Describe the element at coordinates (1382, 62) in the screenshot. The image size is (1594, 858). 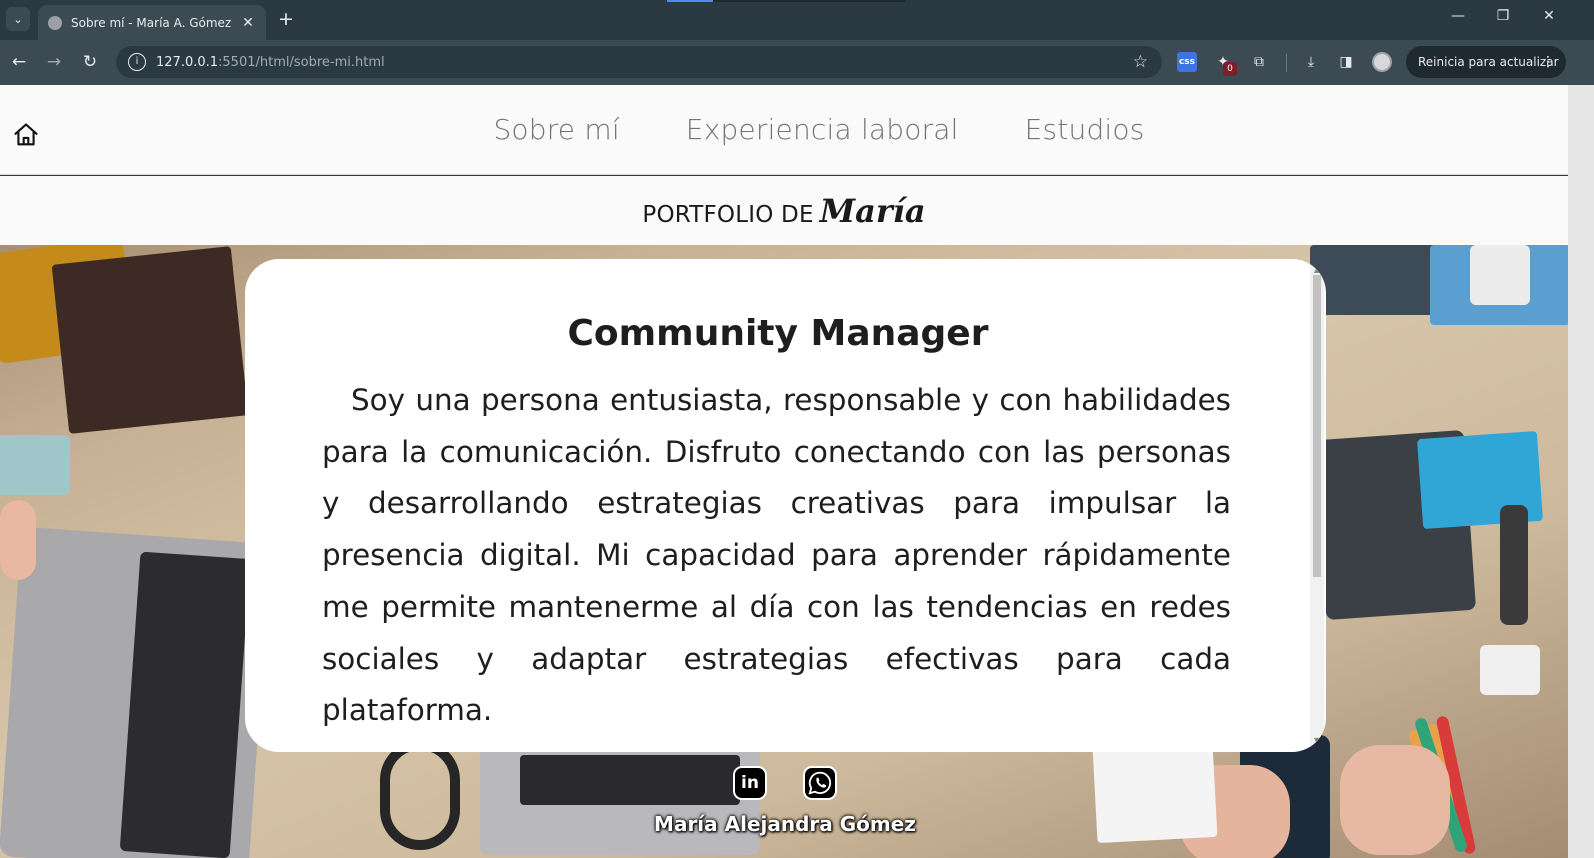
I see `profile-avatar` at that location.